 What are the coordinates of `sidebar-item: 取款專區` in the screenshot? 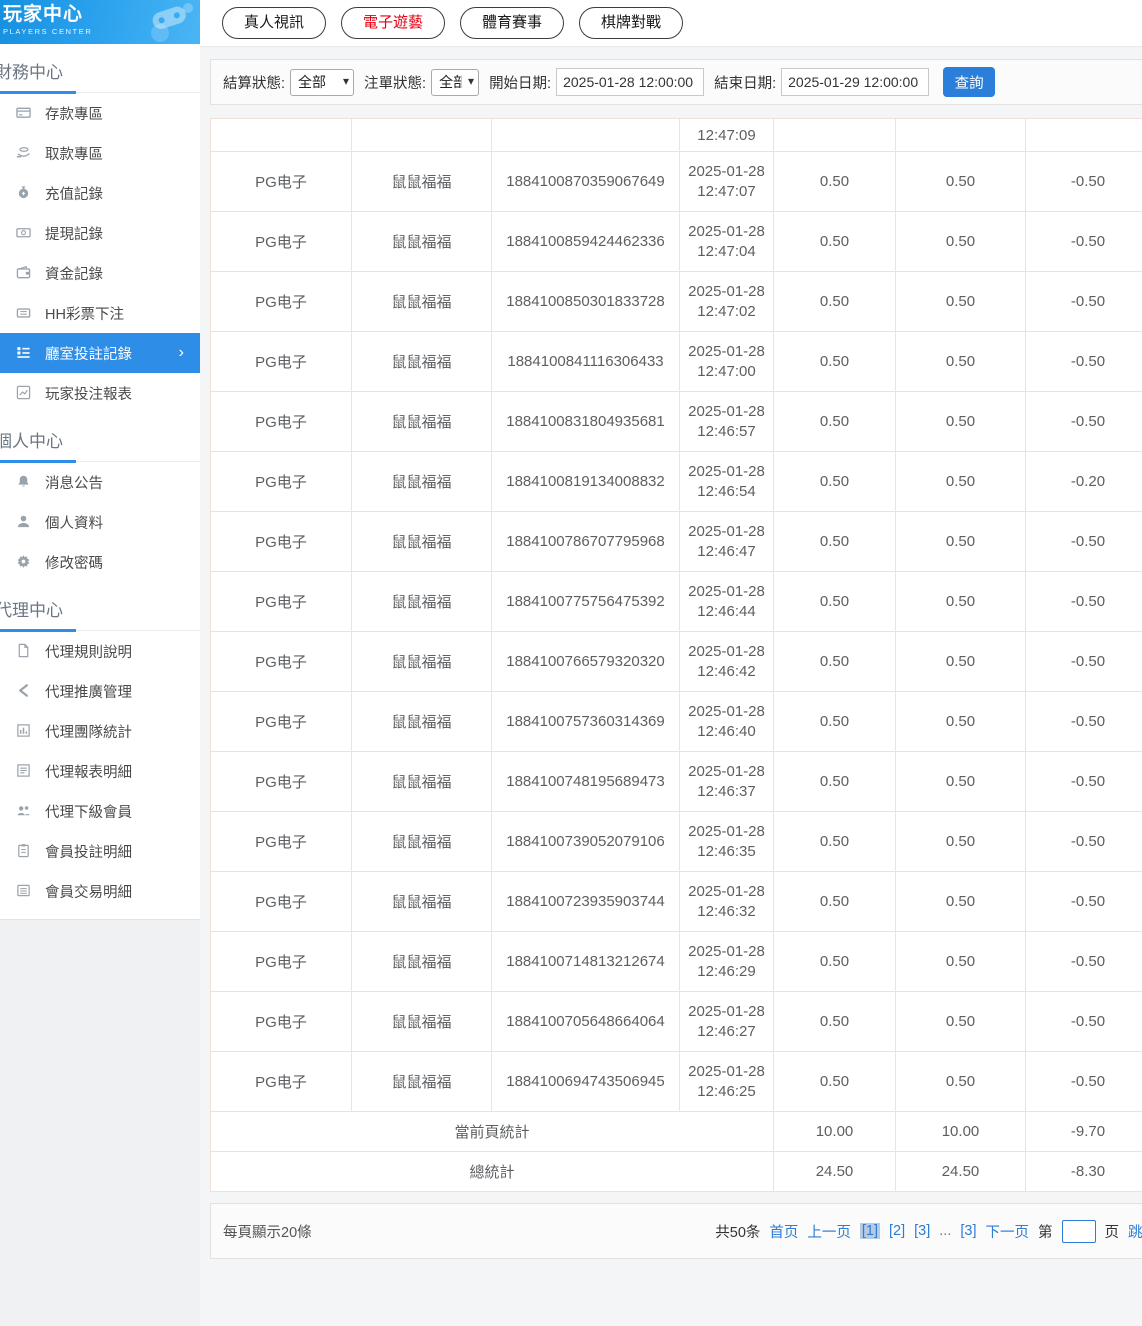 It's located at (100, 153).